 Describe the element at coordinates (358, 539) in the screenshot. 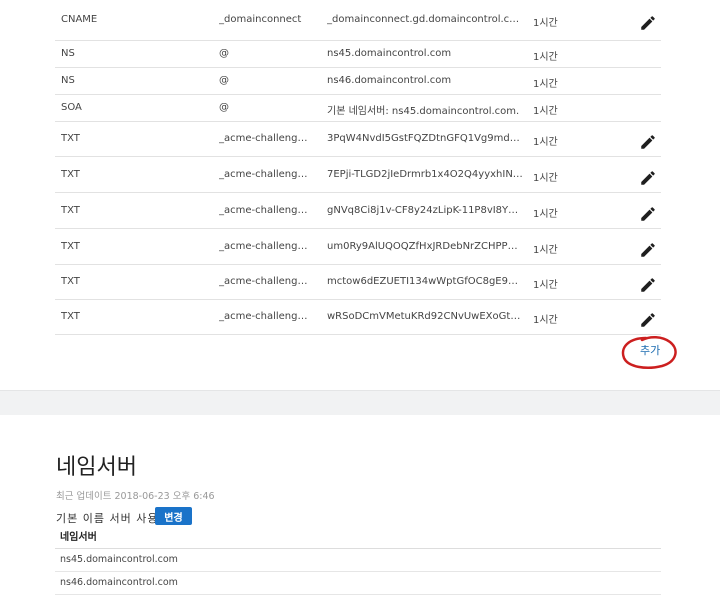

I see `nameserver-column-header: 네임서버` at that location.